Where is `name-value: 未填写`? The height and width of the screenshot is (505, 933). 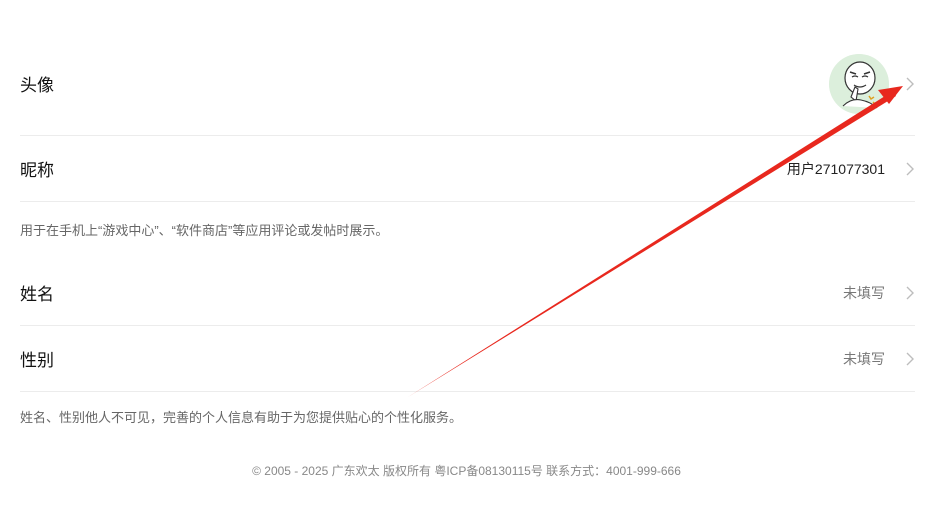
name-value: 未填写 is located at coordinates (864, 292).